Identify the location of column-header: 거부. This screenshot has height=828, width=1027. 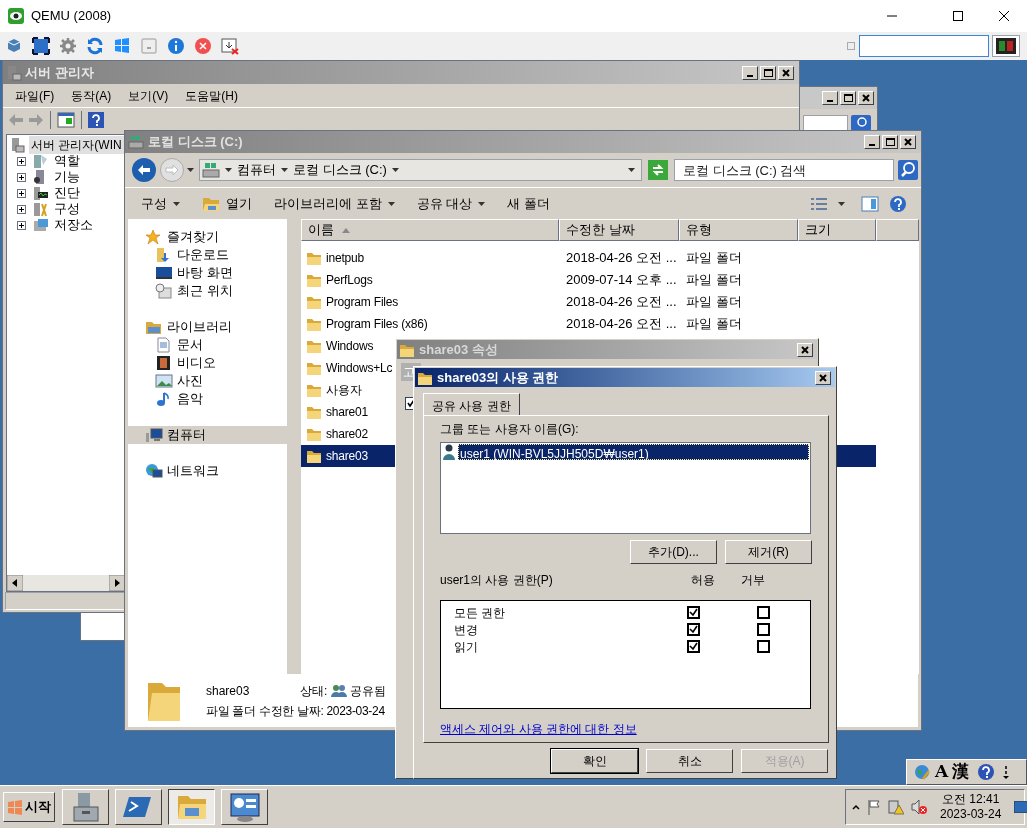
(753, 580).